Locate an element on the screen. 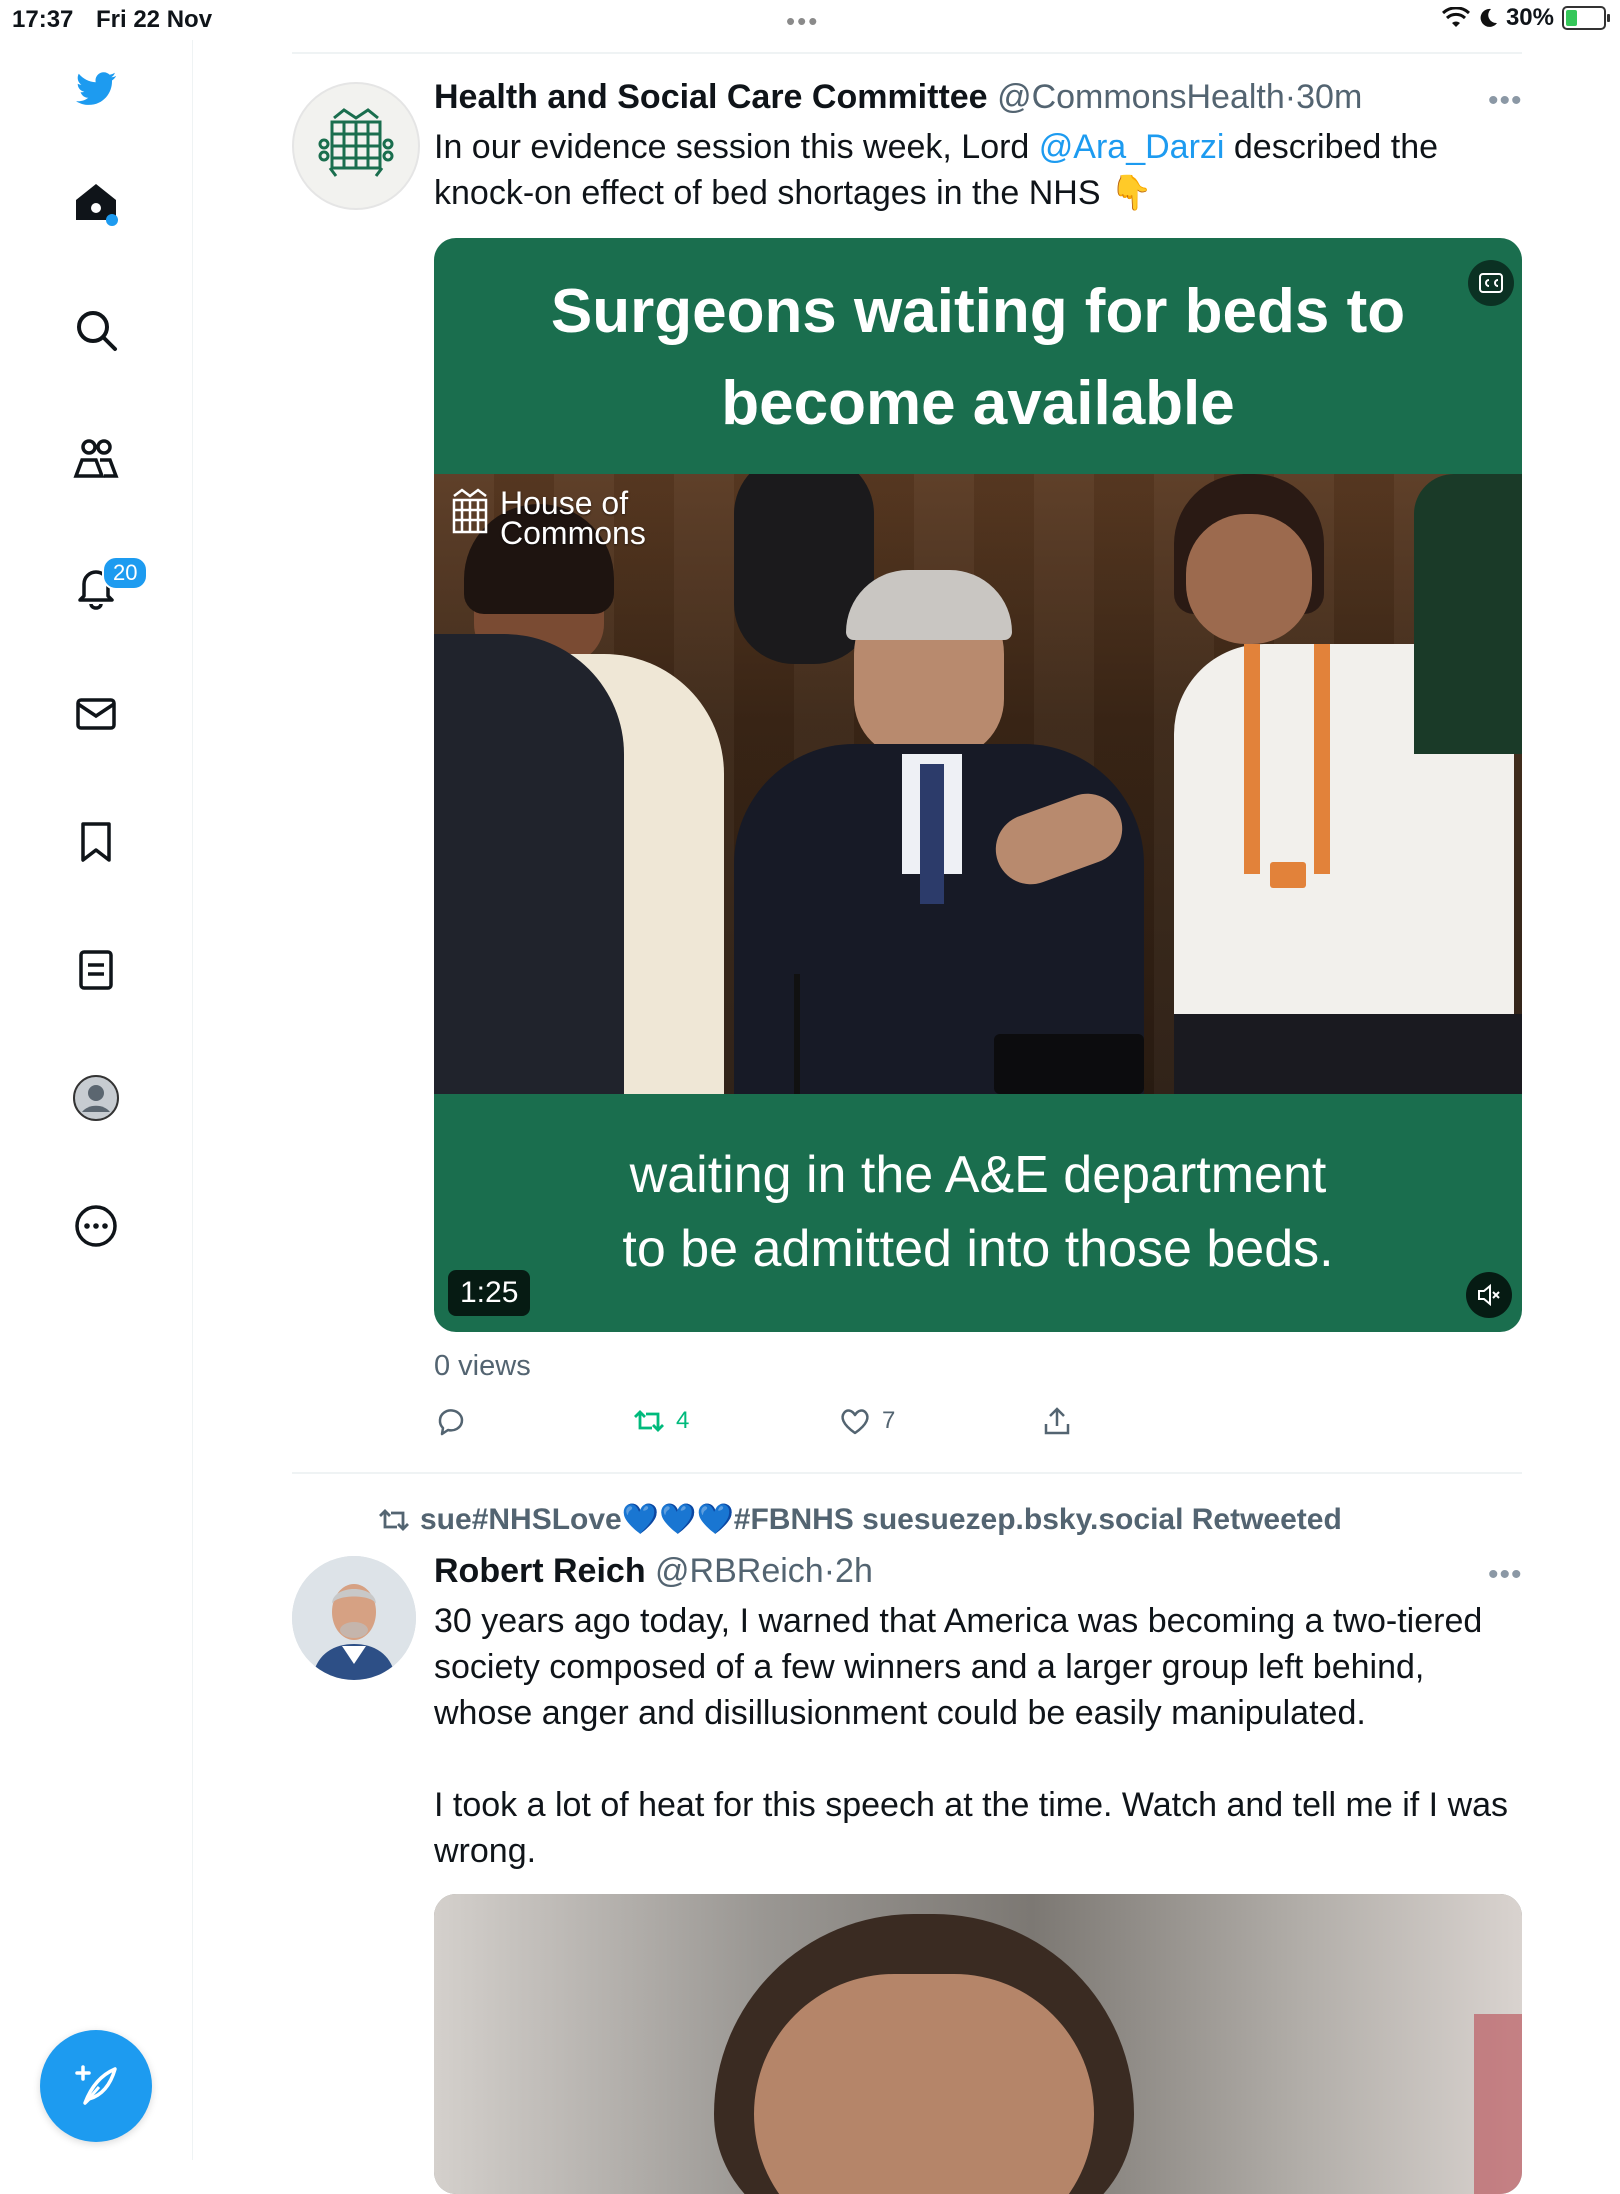 This screenshot has width=1620, height=2194. notifications-badge: 20 is located at coordinates (125, 573).